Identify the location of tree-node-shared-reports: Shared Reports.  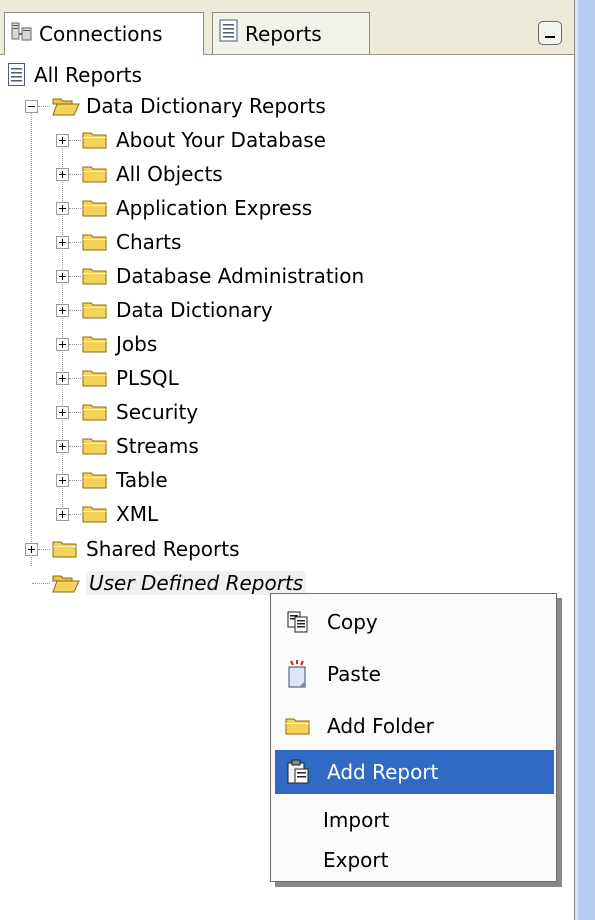
(146, 549).